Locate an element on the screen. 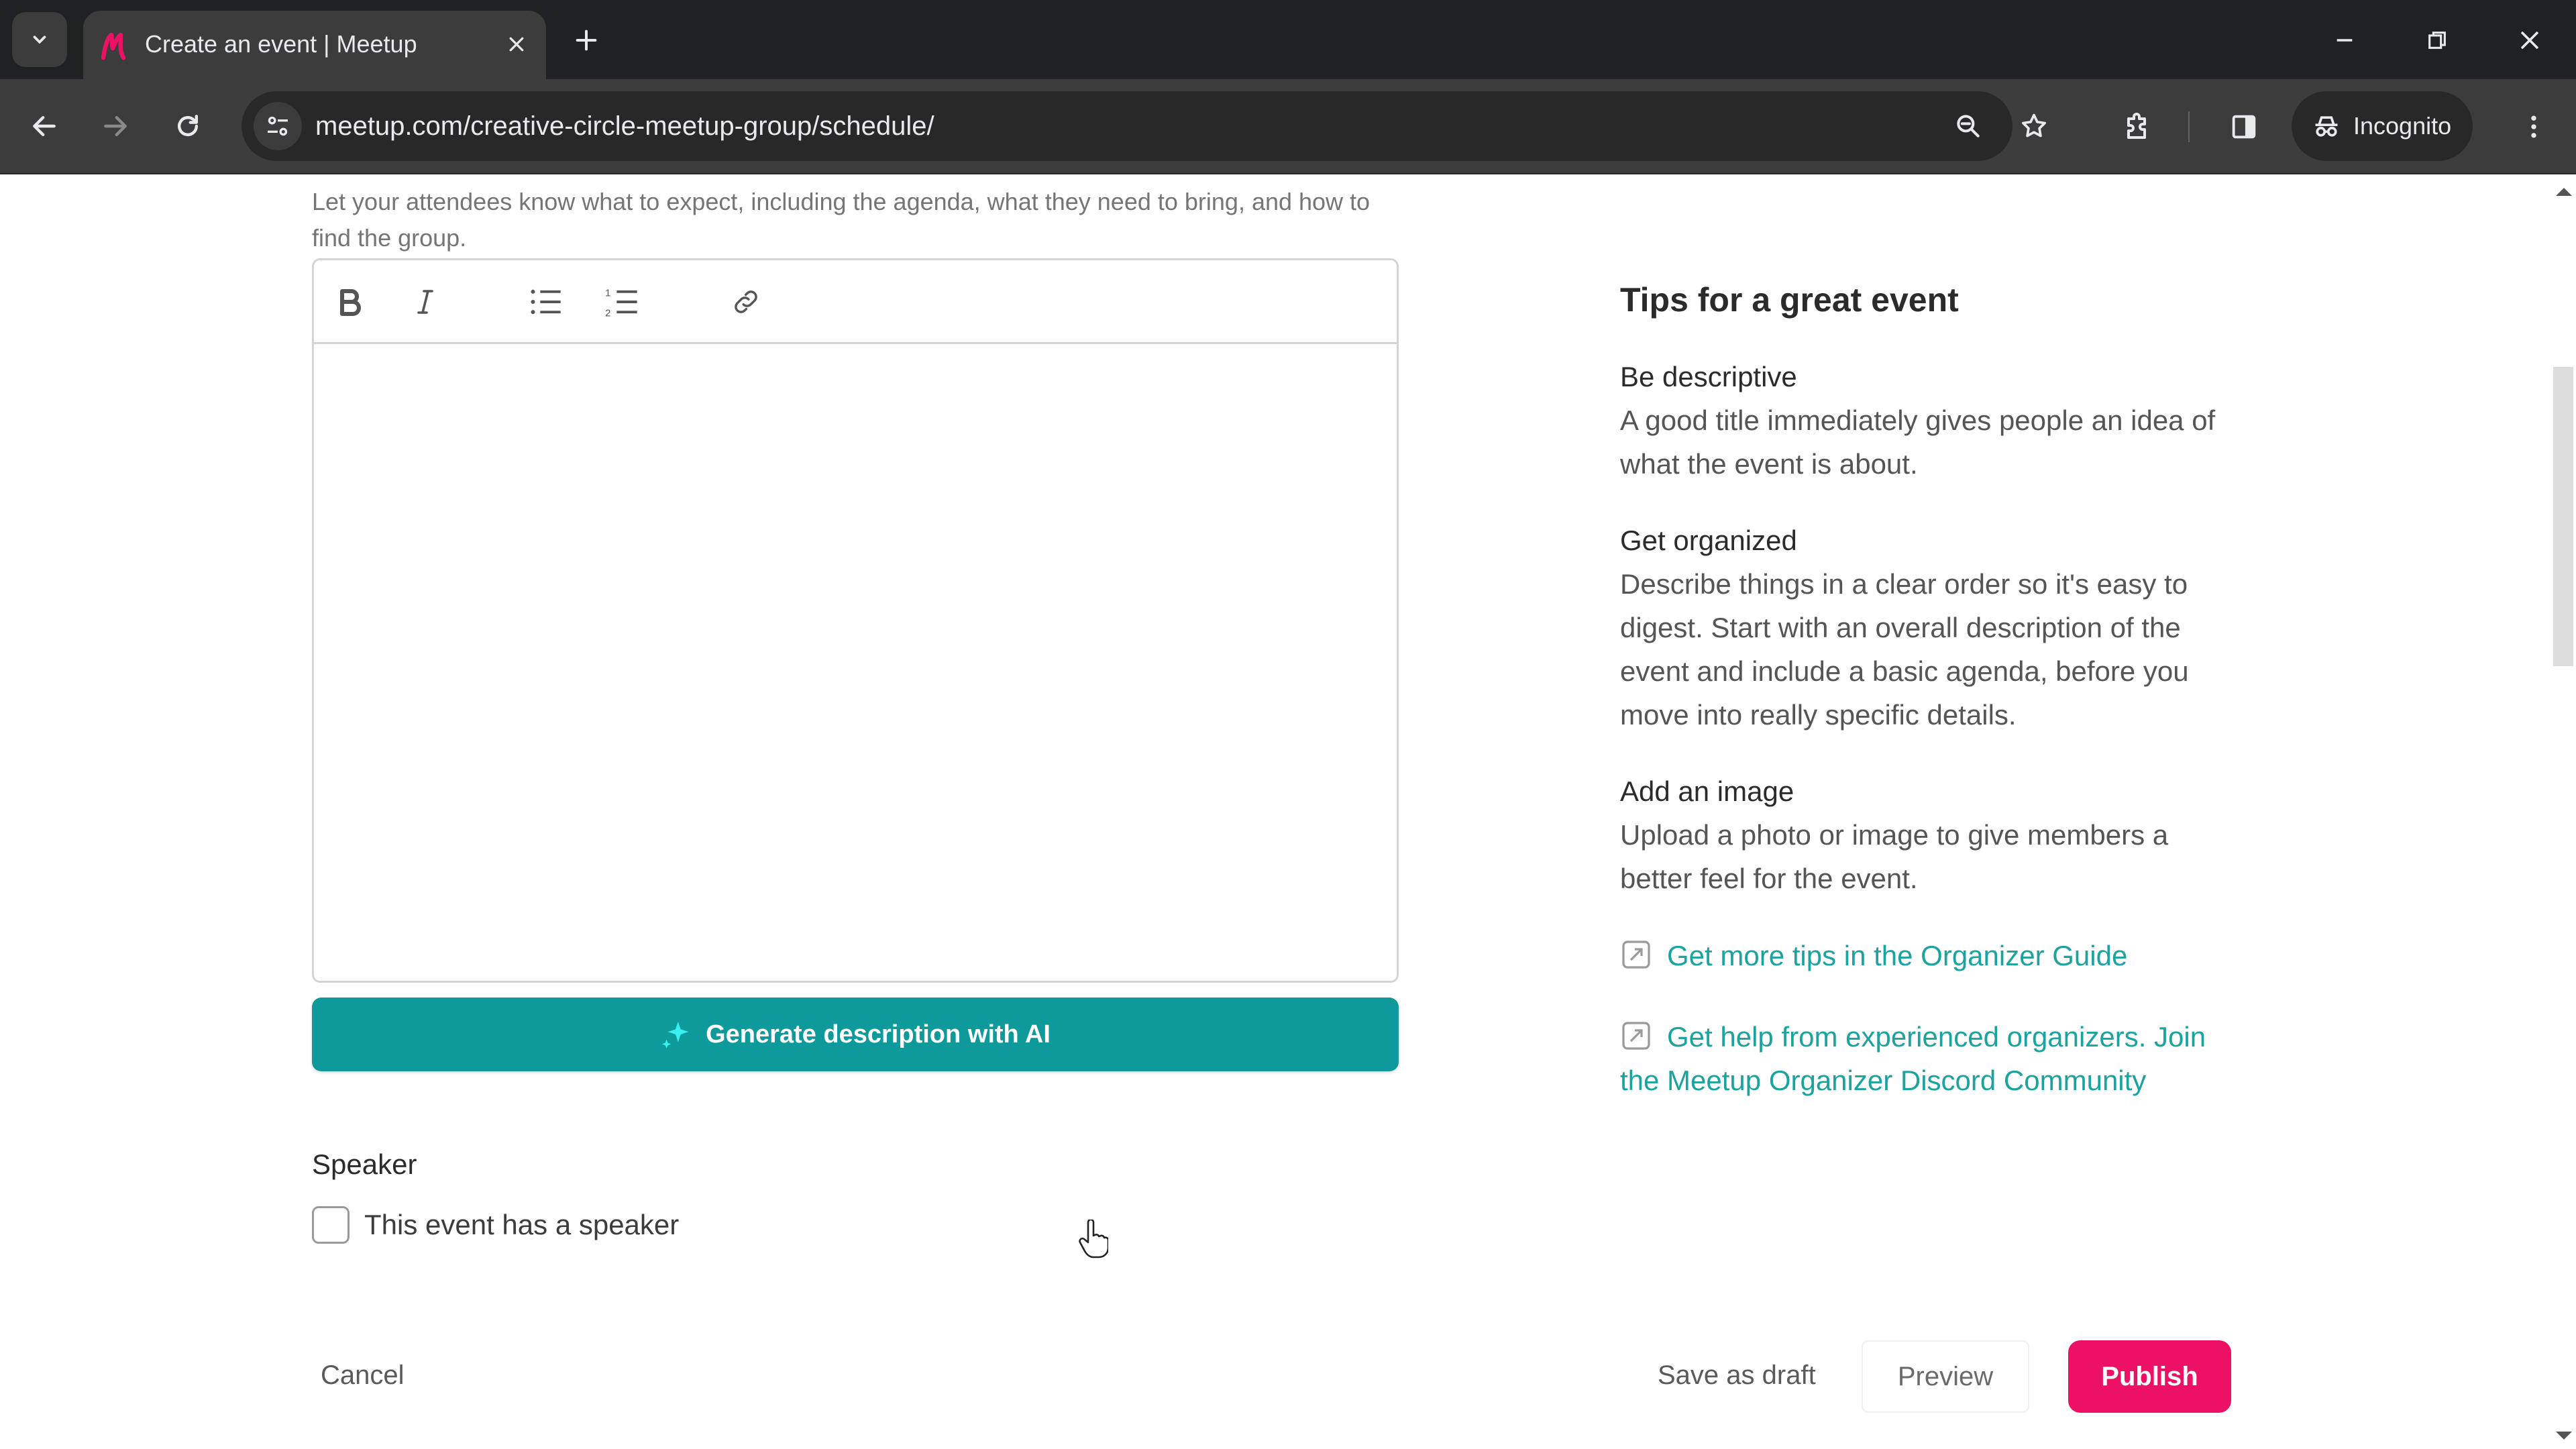 The width and height of the screenshot is (2576, 1449). numbered-list-icon: 12 is located at coordinates (621, 302).